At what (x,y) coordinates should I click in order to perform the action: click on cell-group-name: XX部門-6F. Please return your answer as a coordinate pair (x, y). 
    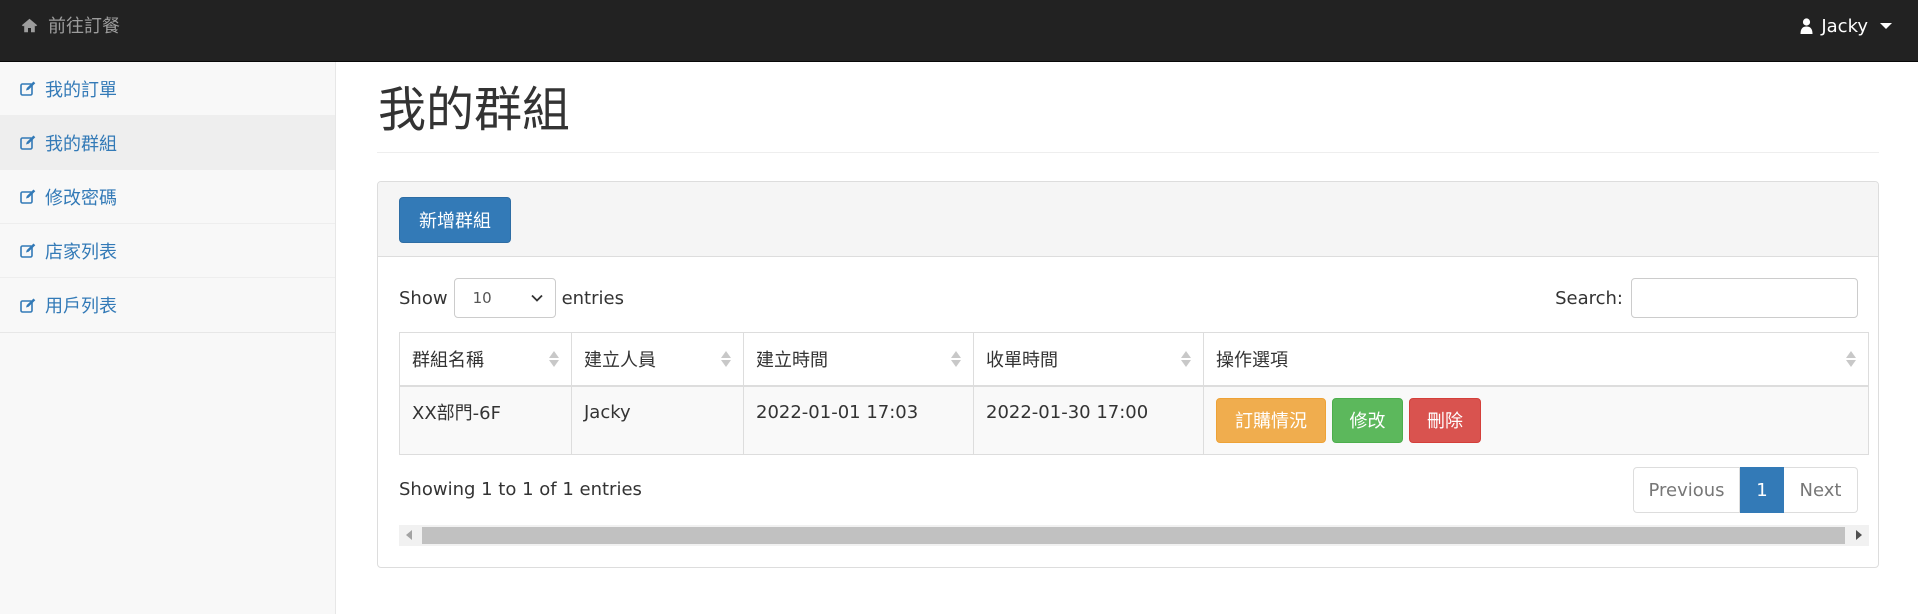
    Looking at the image, I should click on (485, 420).